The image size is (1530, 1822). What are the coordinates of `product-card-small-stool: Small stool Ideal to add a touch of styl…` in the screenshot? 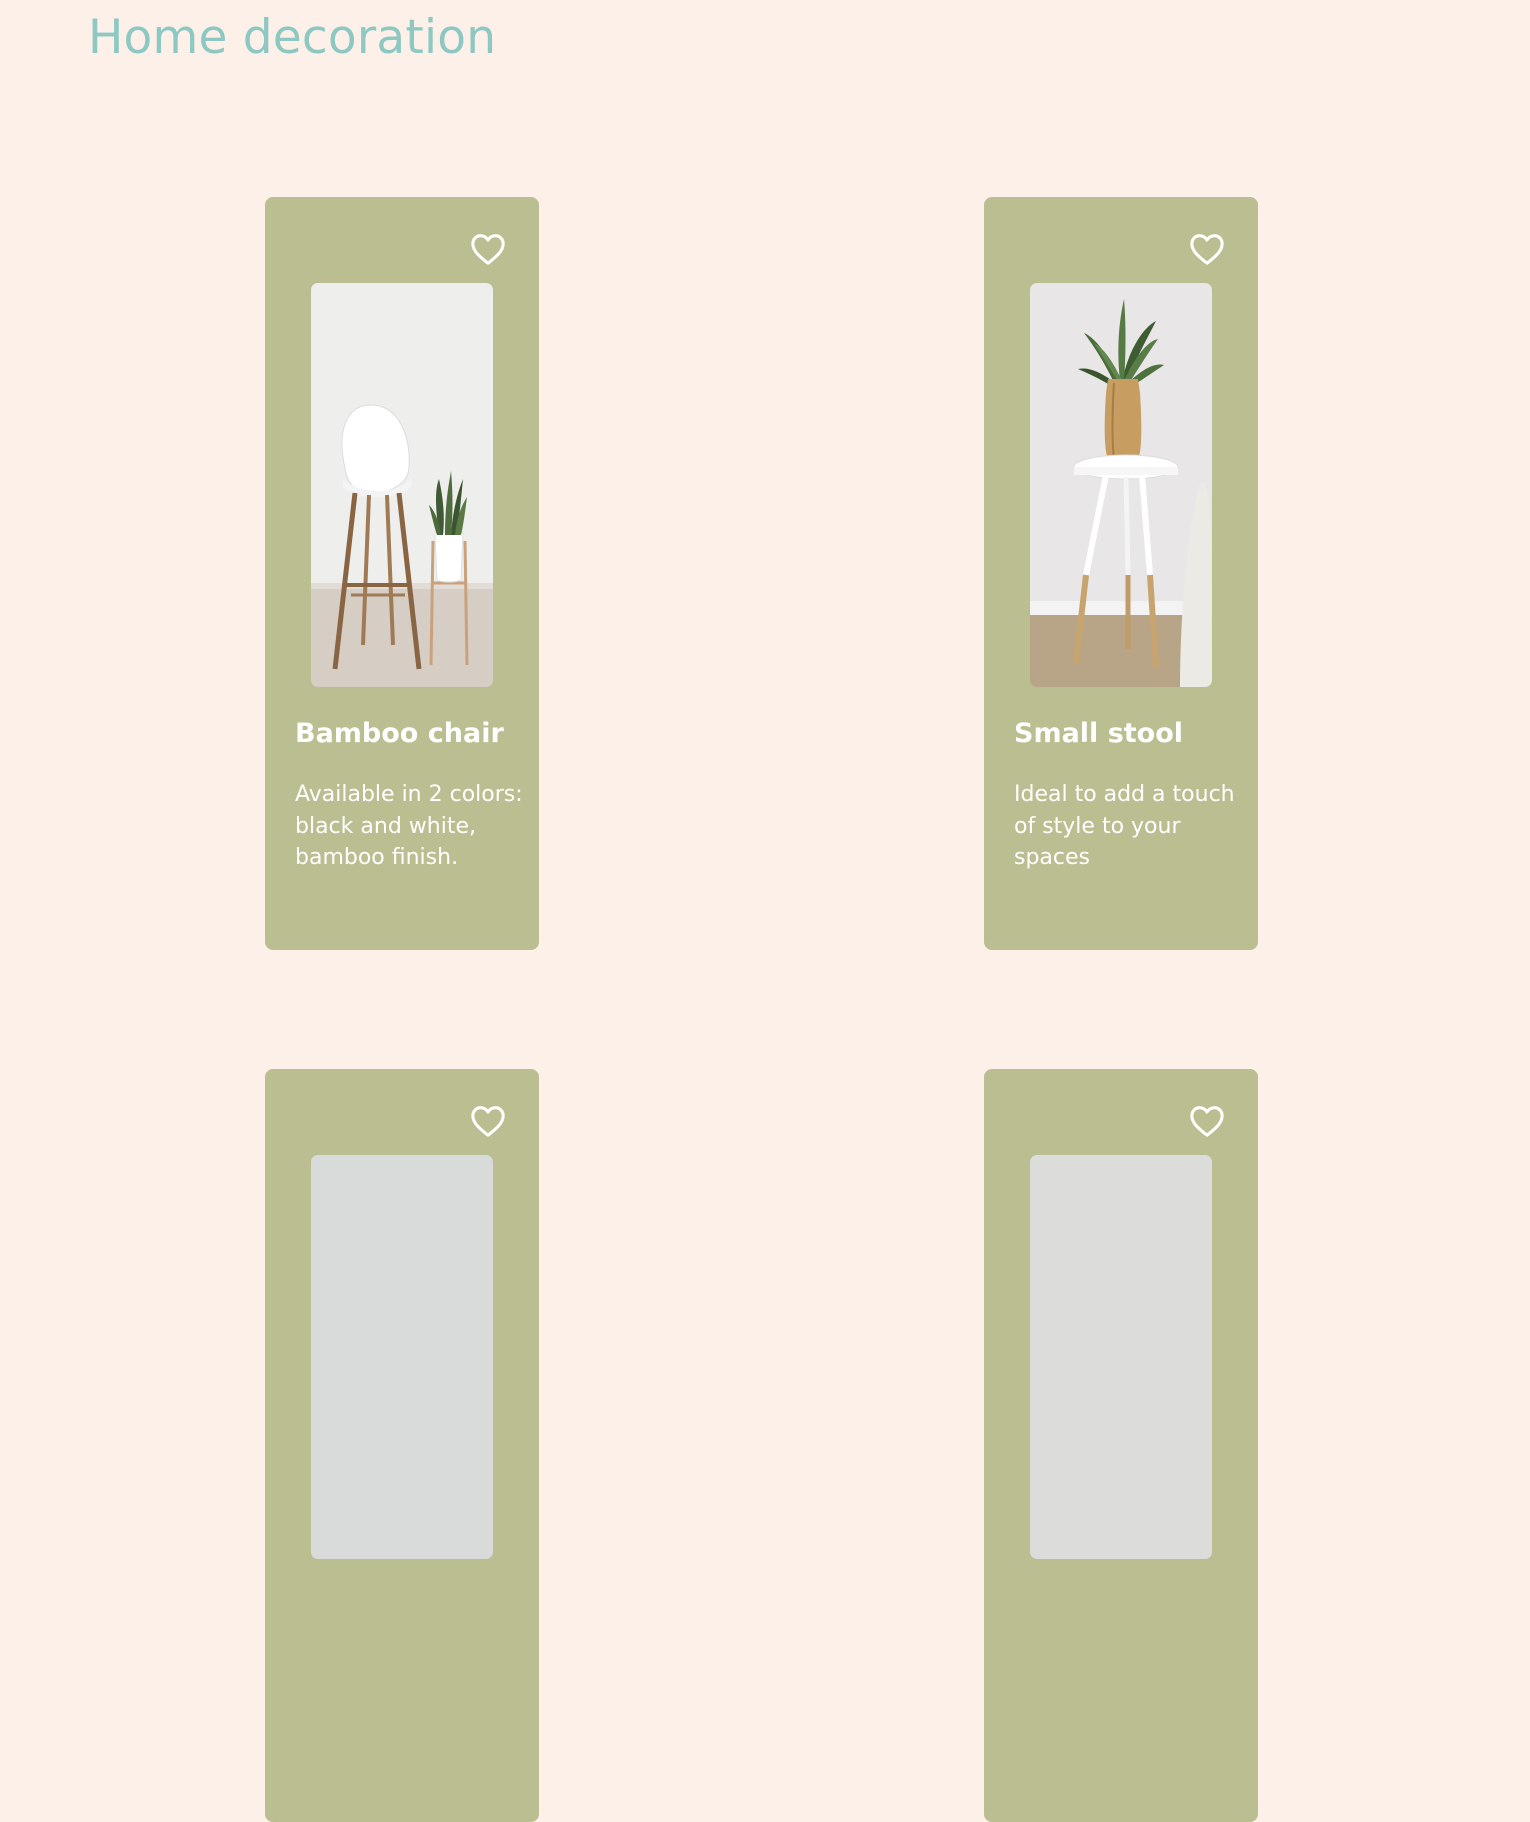 It's located at (1121, 573).